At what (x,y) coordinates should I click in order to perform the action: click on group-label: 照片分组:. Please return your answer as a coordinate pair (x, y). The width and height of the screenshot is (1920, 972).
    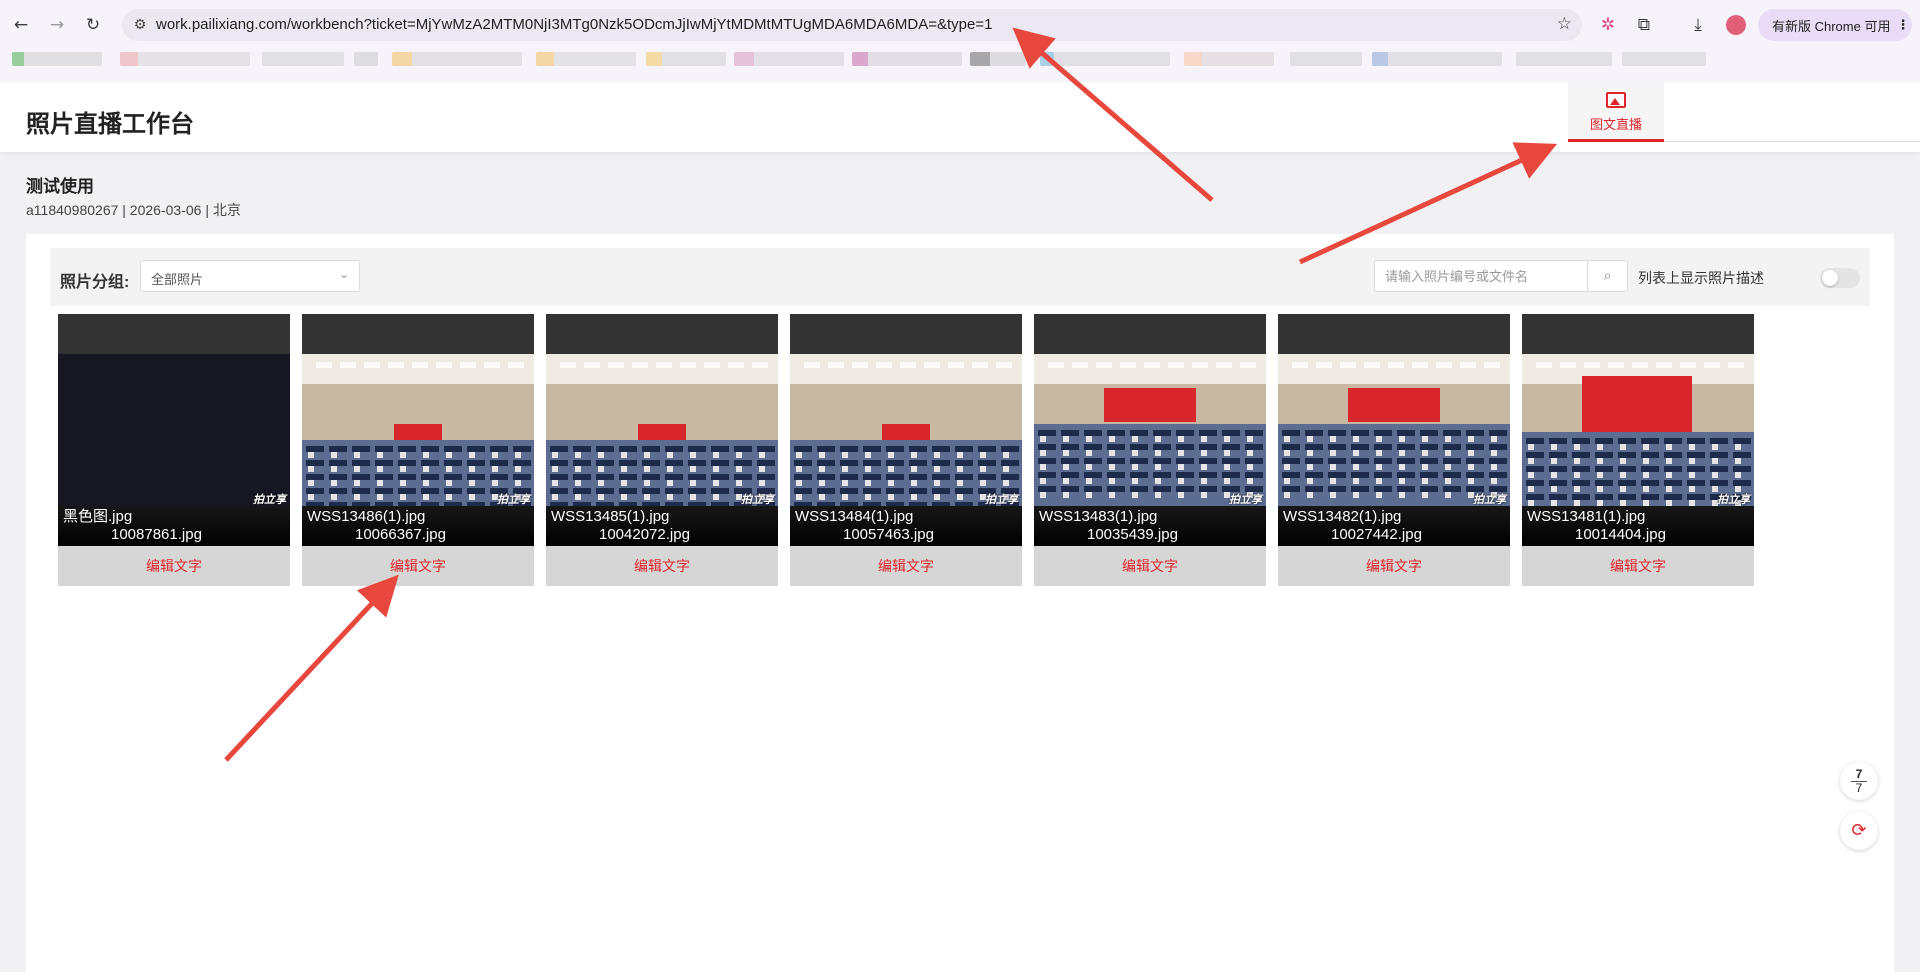
    Looking at the image, I should click on (95, 282).